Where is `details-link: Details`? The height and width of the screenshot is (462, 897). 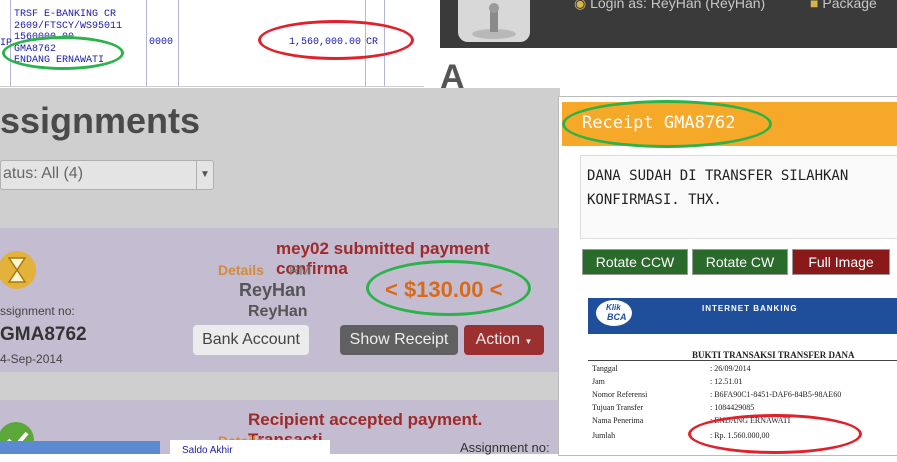
details-link: Details is located at coordinates (241, 270).